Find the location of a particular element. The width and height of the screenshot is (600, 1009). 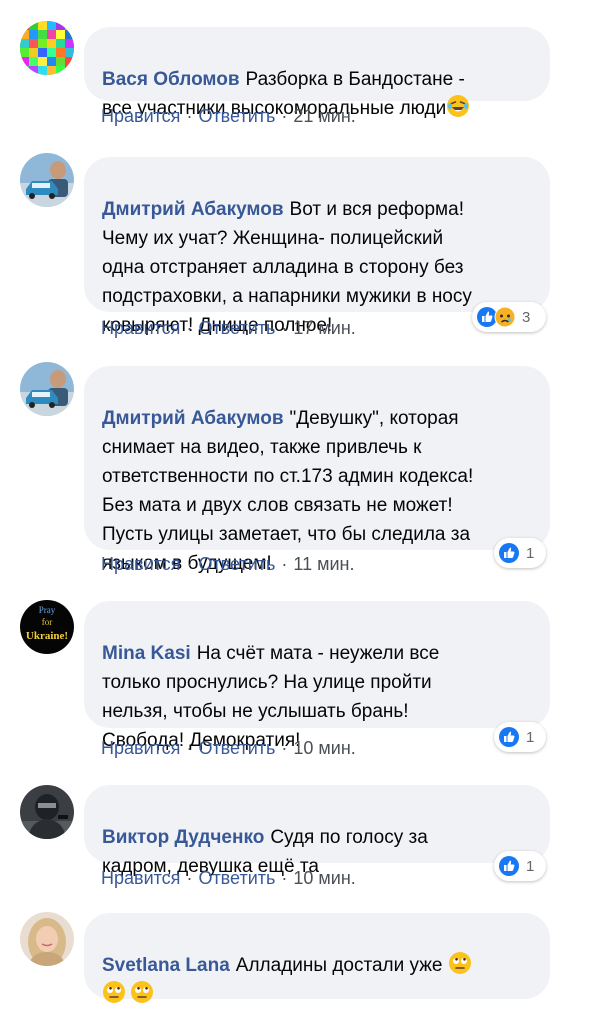

comment-author: Виктор Дудченко is located at coordinates (183, 837).